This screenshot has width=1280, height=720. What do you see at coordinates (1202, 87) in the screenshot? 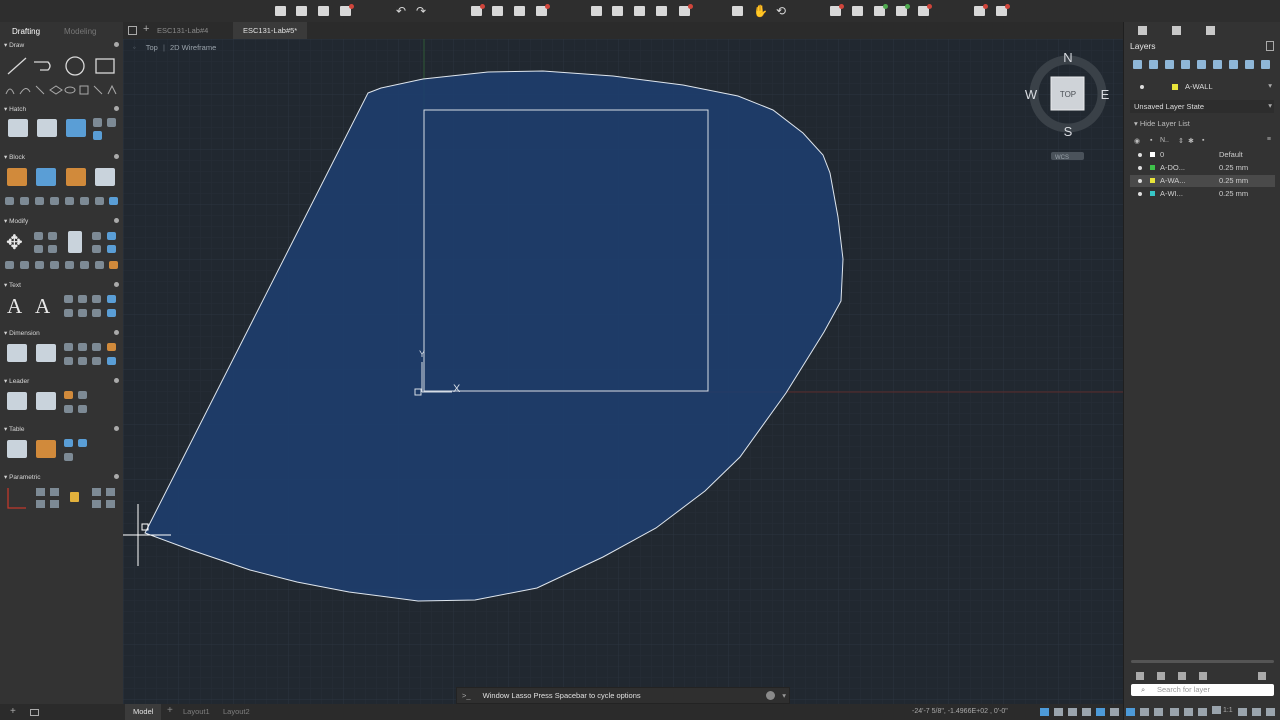
I see `current-layer-select: A-WALL ▾` at bounding box center [1202, 87].